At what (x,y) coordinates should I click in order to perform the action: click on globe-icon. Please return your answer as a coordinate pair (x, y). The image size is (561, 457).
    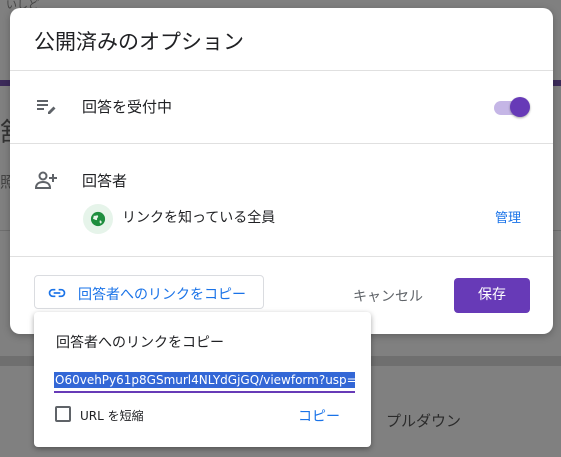
    Looking at the image, I should click on (98, 219).